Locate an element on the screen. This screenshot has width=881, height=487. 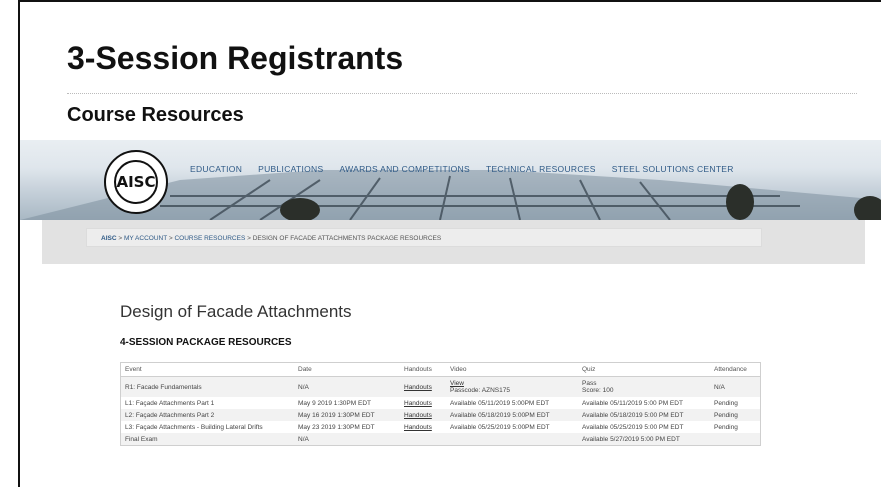
cell-event: L2: Façade Attachments Part 2 is located at coordinates (207, 415).